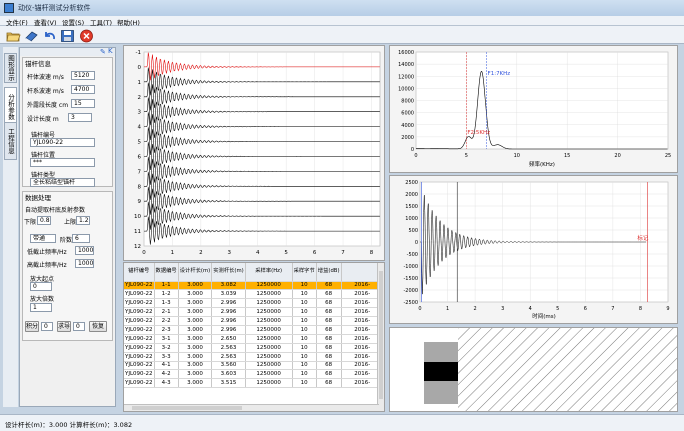  I want to click on wave-y-tick: 6, so click(140, 157).